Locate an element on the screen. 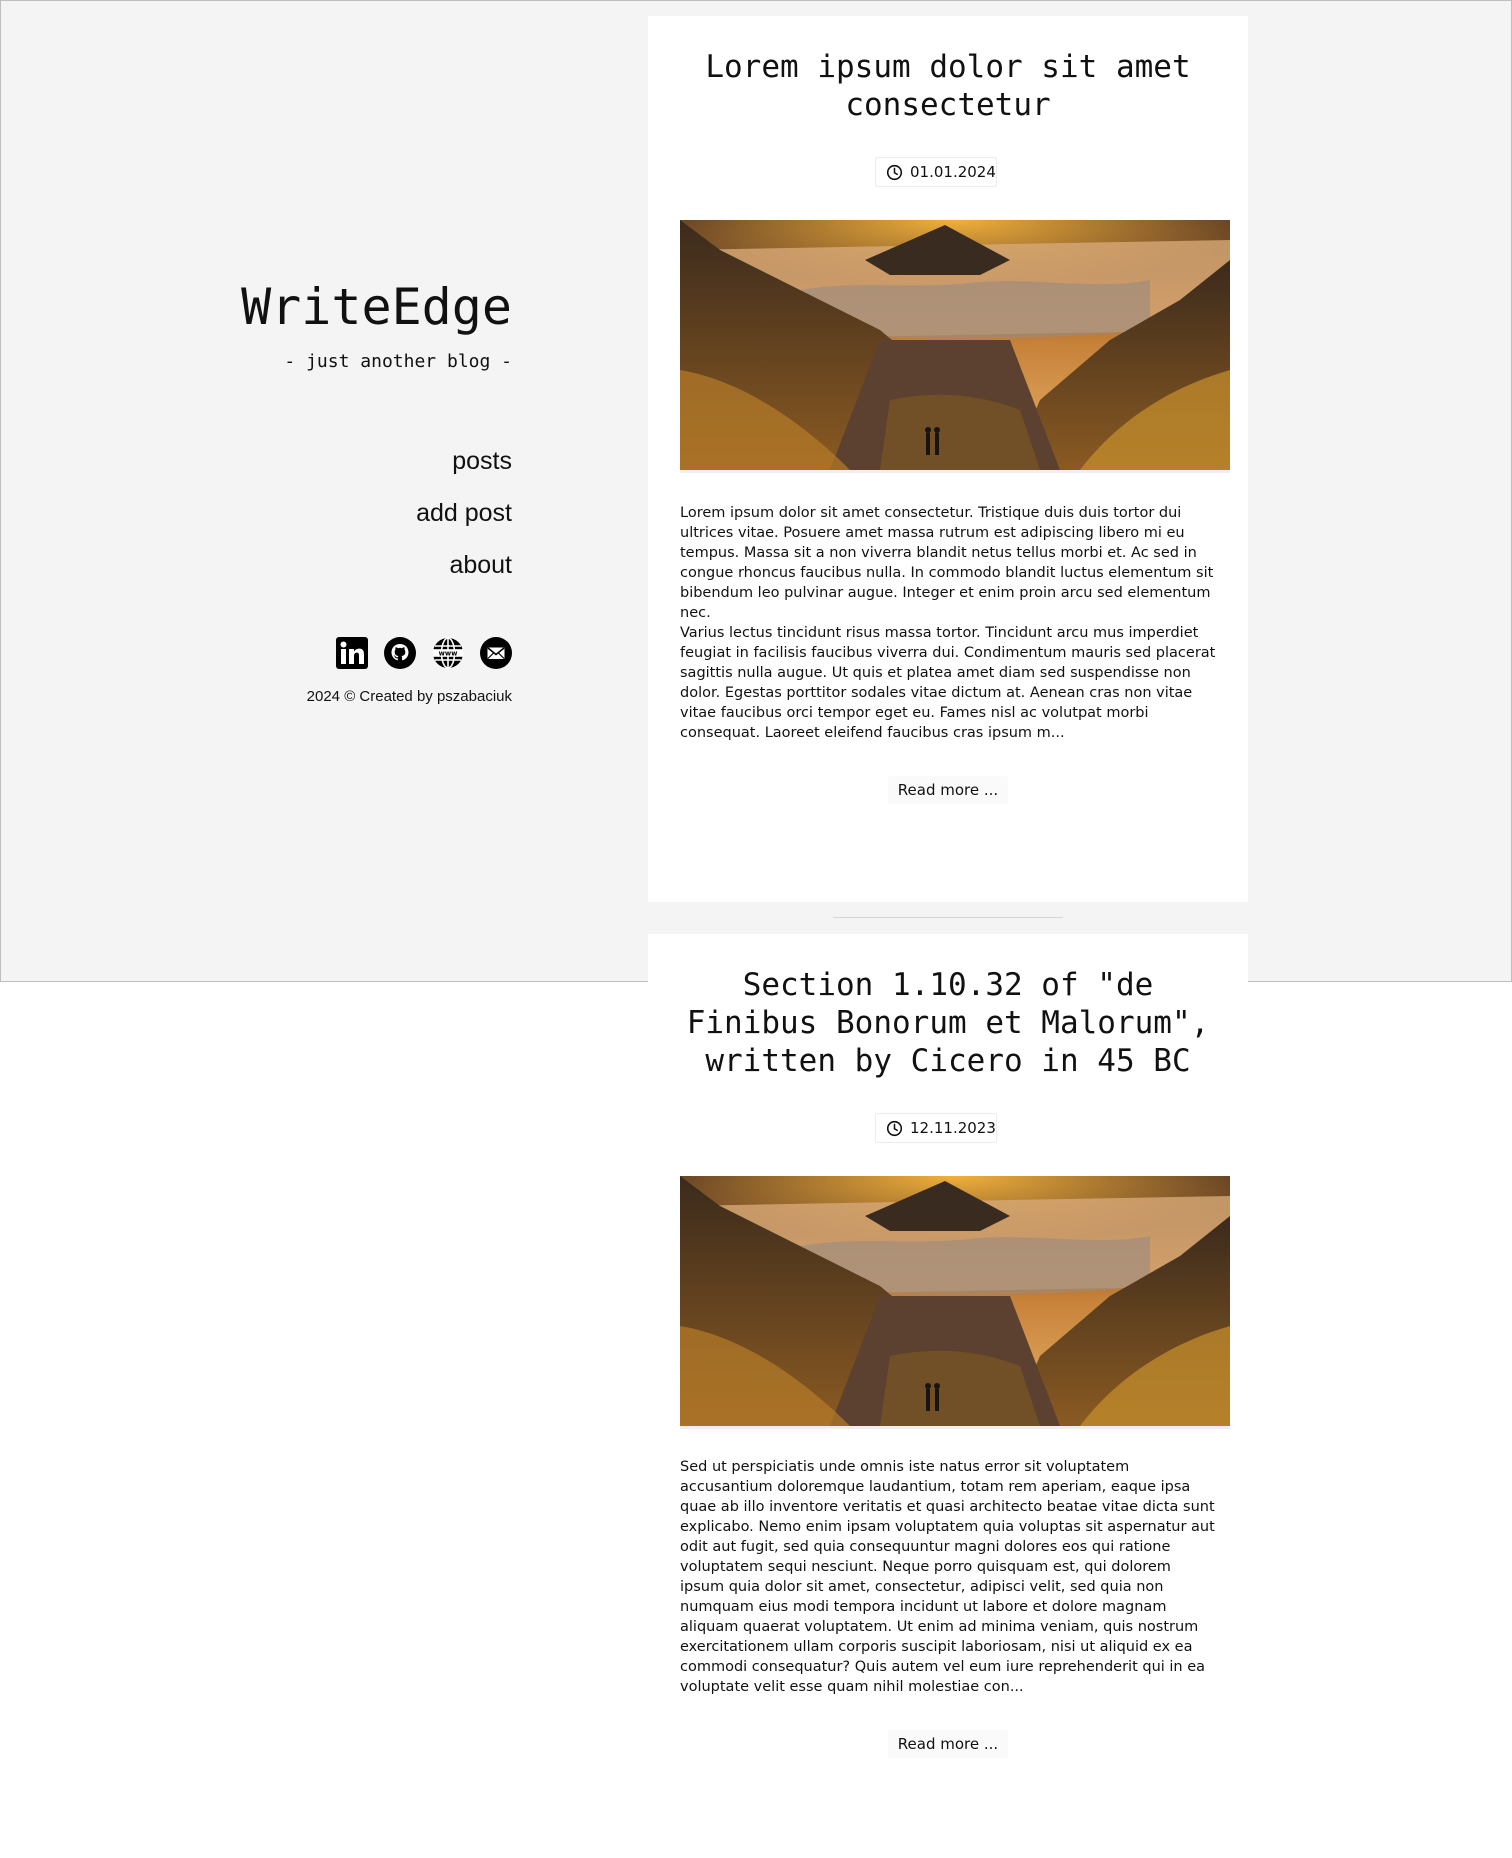 This screenshot has height=1858, width=1512. site-title: WriteEdge is located at coordinates (376, 307).